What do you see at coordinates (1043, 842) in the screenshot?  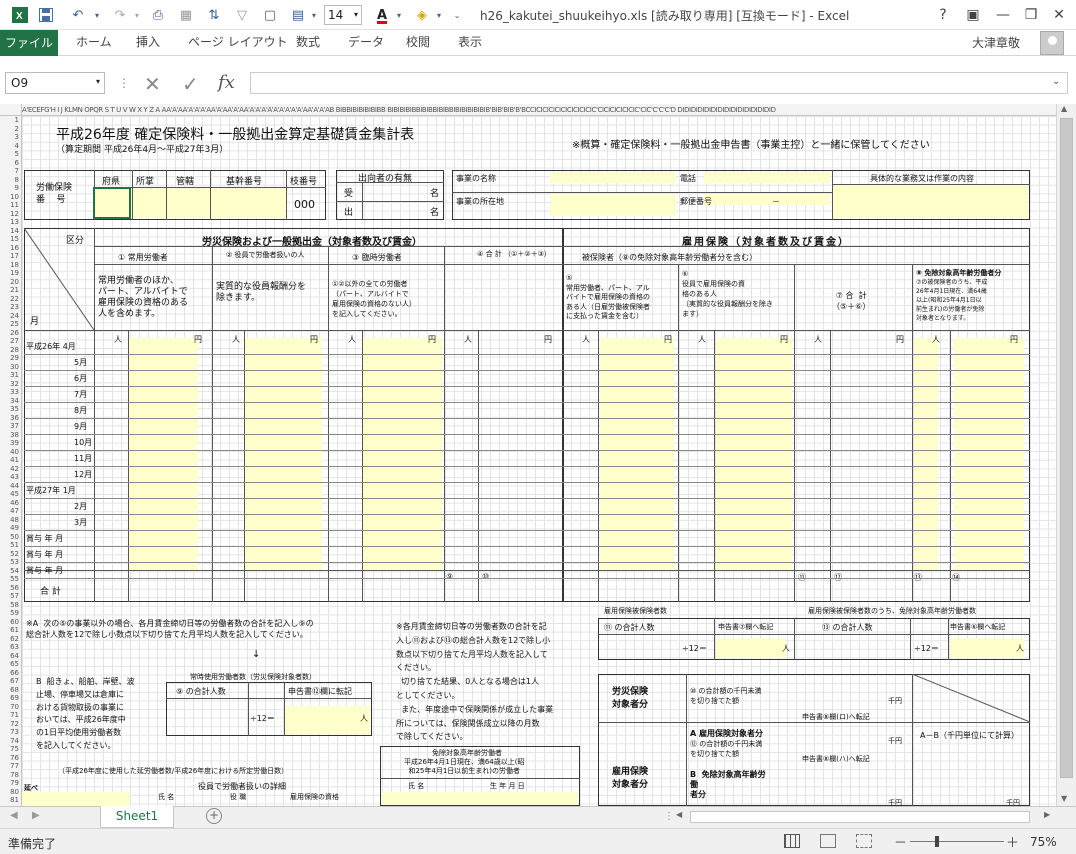 I see `zoom-level: 75%` at bounding box center [1043, 842].